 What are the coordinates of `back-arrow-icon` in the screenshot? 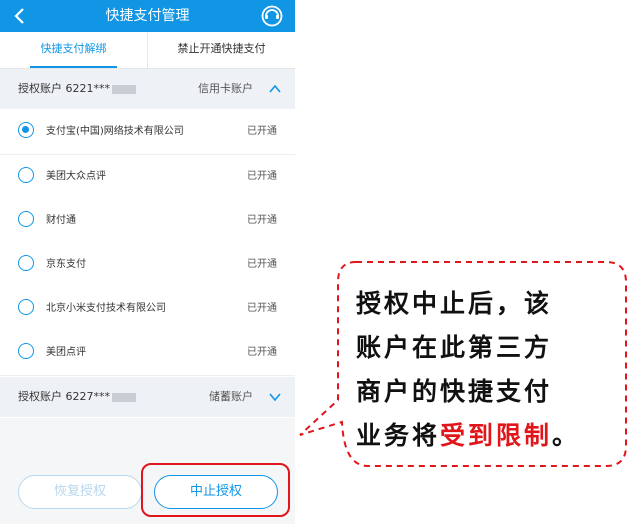 It's located at (20, 16).